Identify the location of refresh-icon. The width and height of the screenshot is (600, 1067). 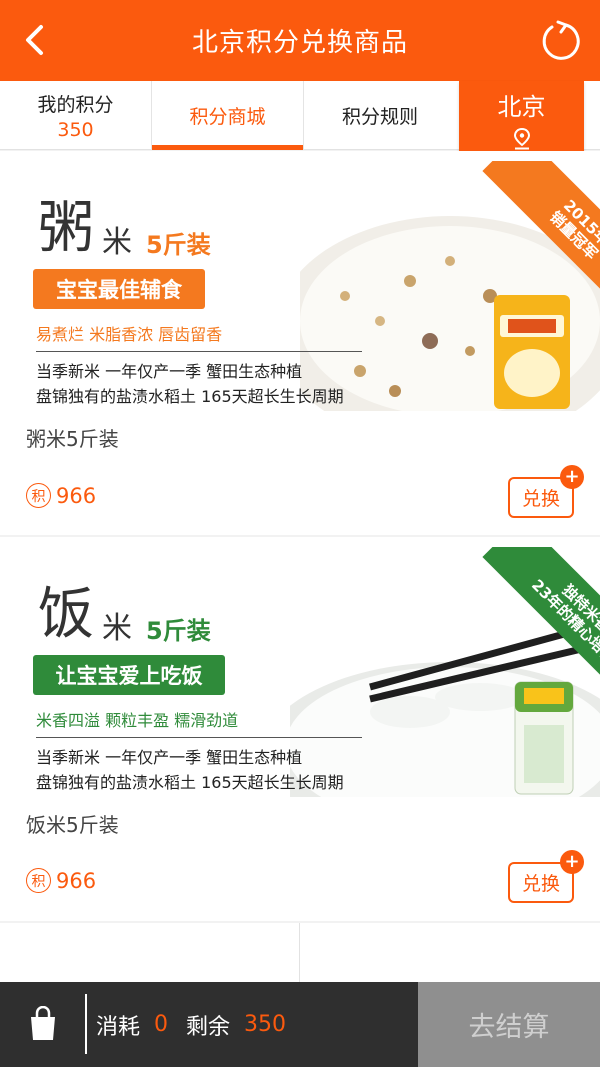
(561, 40).